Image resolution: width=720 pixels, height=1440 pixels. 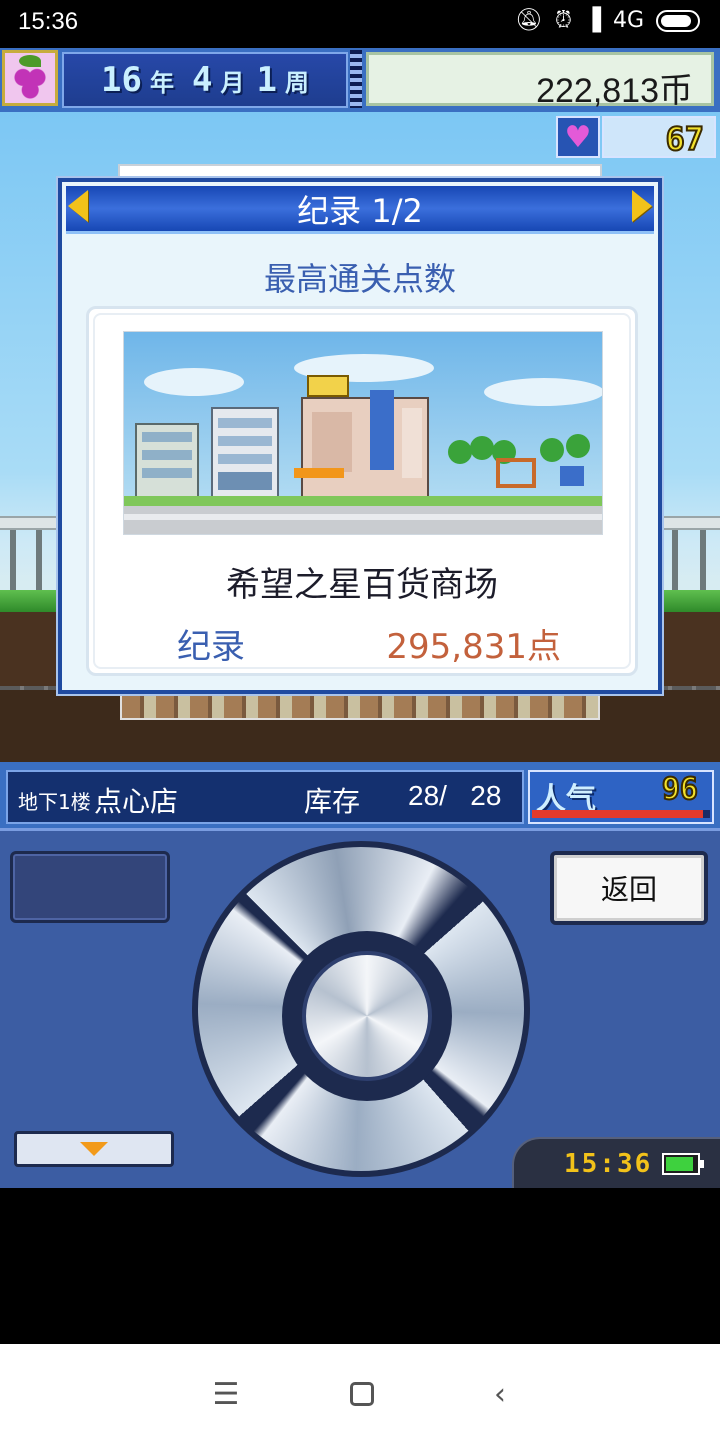 I want to click on shop-info-panel: 地下1楼 点心店 库存 28/ 28, so click(x=265, y=797).